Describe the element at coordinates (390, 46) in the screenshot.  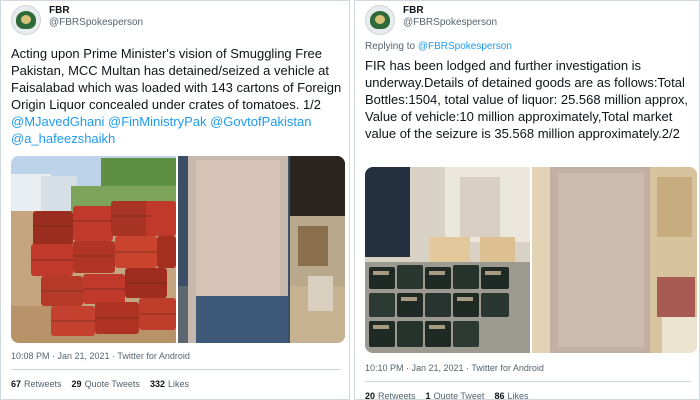
I see `replying-to-prefix: Replying to` at that location.